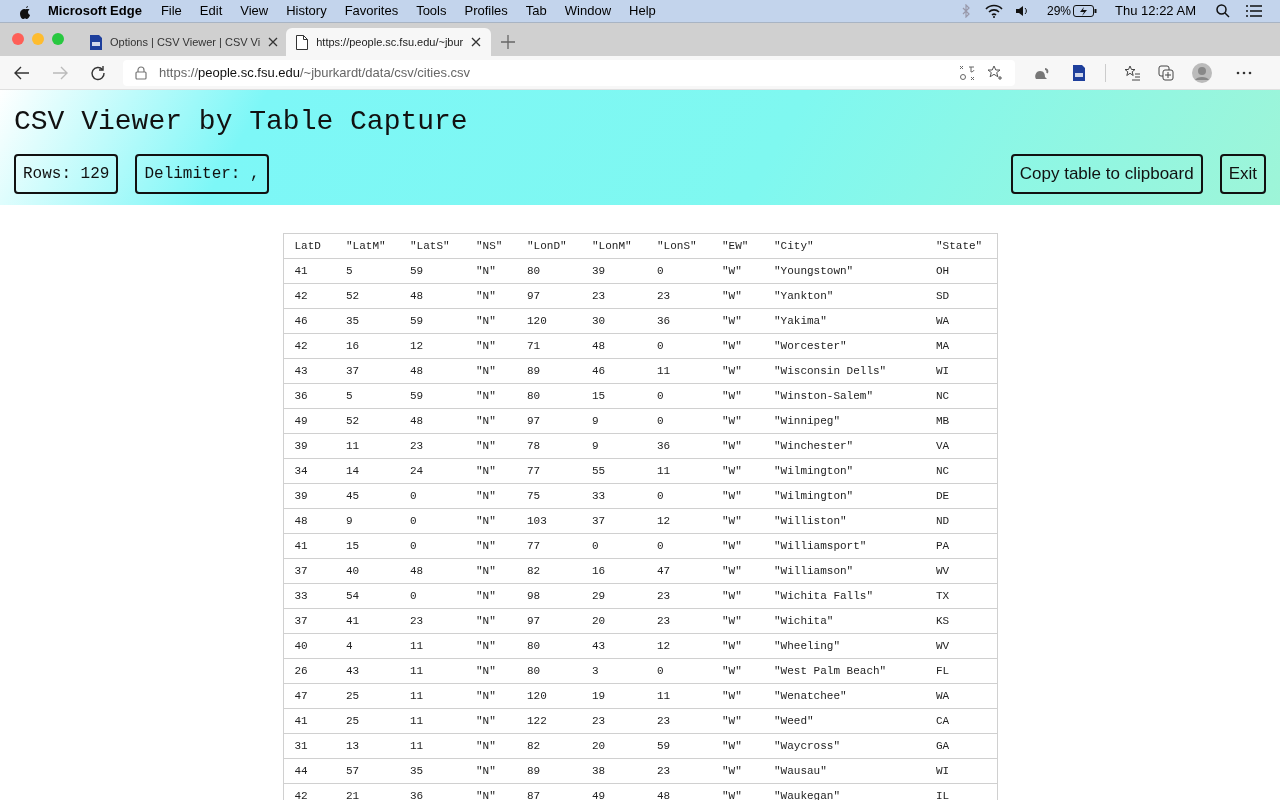 The image size is (1280, 800). Describe the element at coordinates (254, 11) in the screenshot. I see `menu-item: View` at that location.